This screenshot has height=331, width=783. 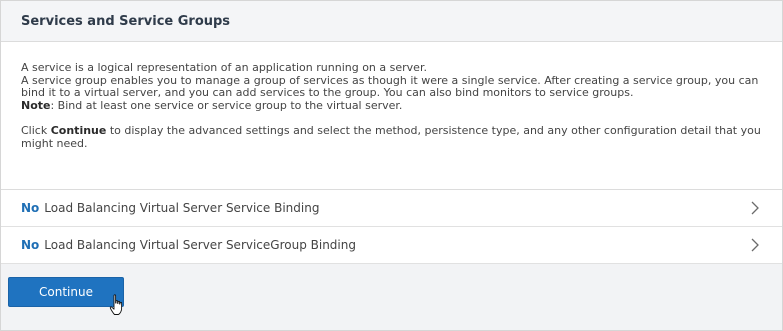 What do you see at coordinates (66, 291) in the screenshot?
I see `continue-button: Continue` at bounding box center [66, 291].